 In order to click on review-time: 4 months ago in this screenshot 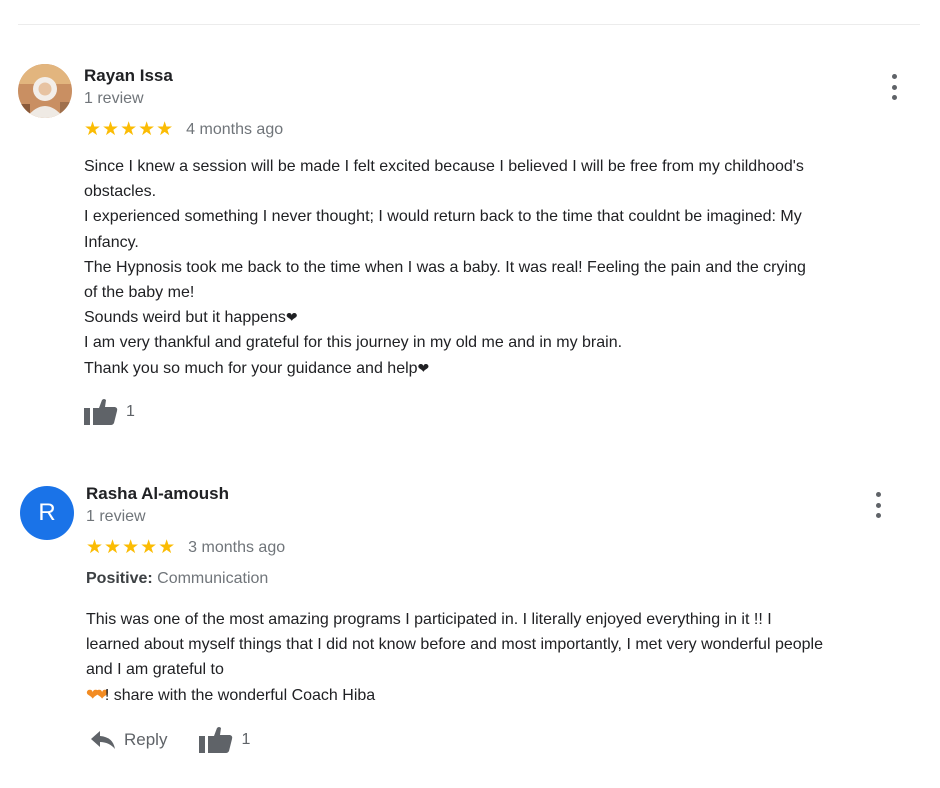, I will do `click(235, 129)`.